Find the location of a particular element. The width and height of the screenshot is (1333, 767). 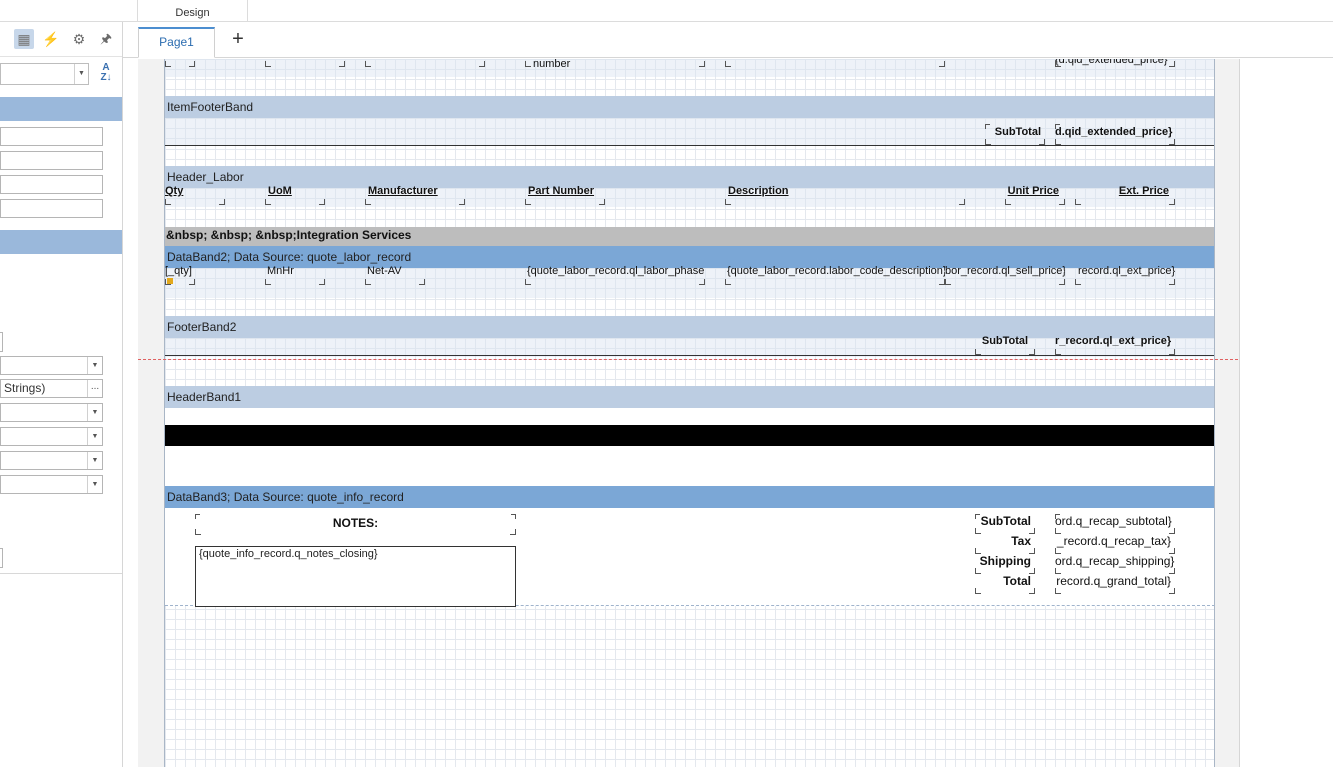

summary-value-total: record.q_grand_total} is located at coordinates (1115, 584).